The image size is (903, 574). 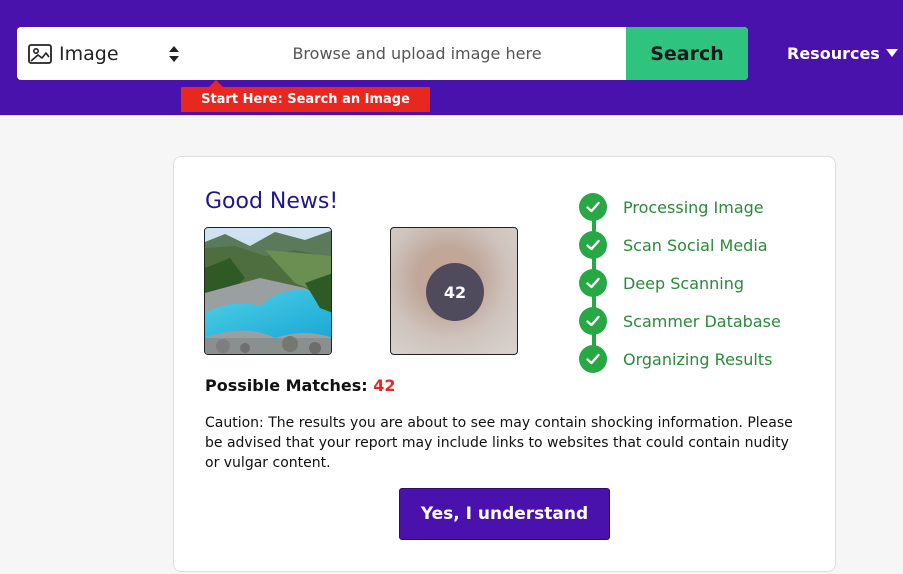 What do you see at coordinates (687, 53) in the screenshot?
I see `search-button: Search` at bounding box center [687, 53].